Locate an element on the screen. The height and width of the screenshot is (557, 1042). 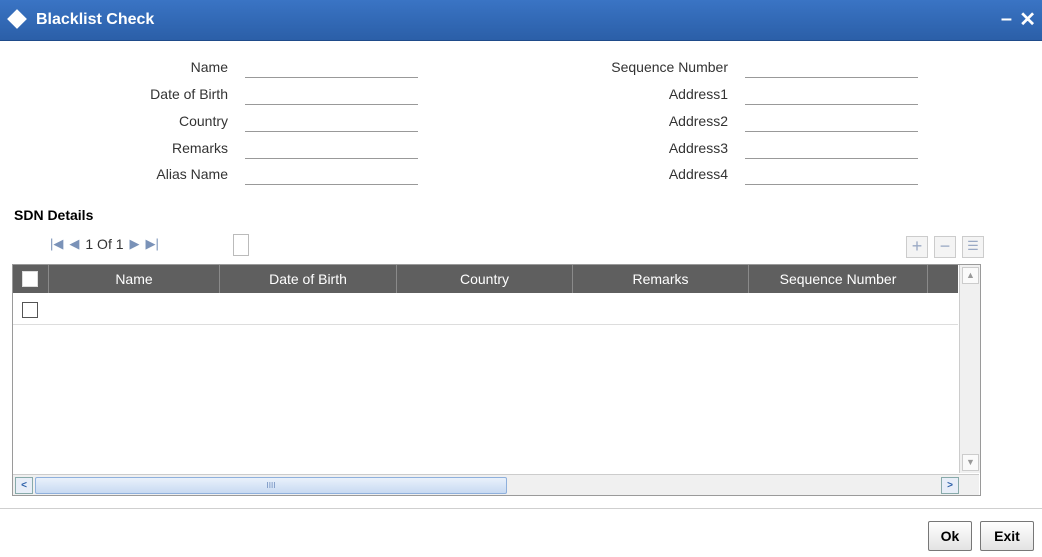
name-field-row: Name is located at coordinates (211, 68).